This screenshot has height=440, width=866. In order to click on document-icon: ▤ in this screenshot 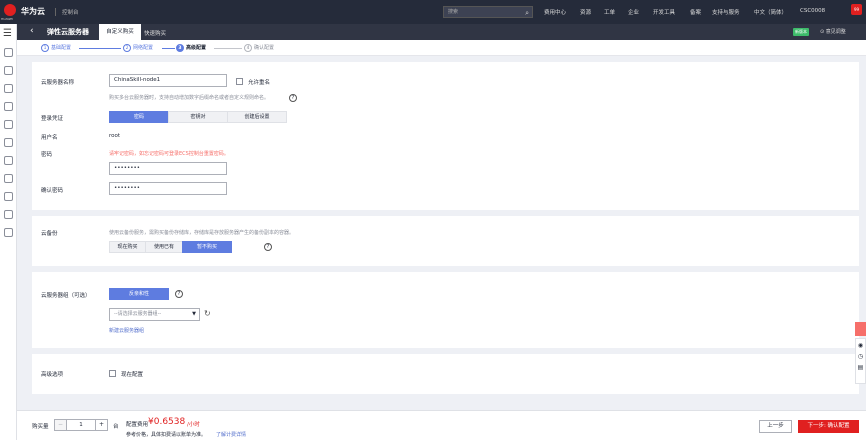, I will do `click(860, 367)`.